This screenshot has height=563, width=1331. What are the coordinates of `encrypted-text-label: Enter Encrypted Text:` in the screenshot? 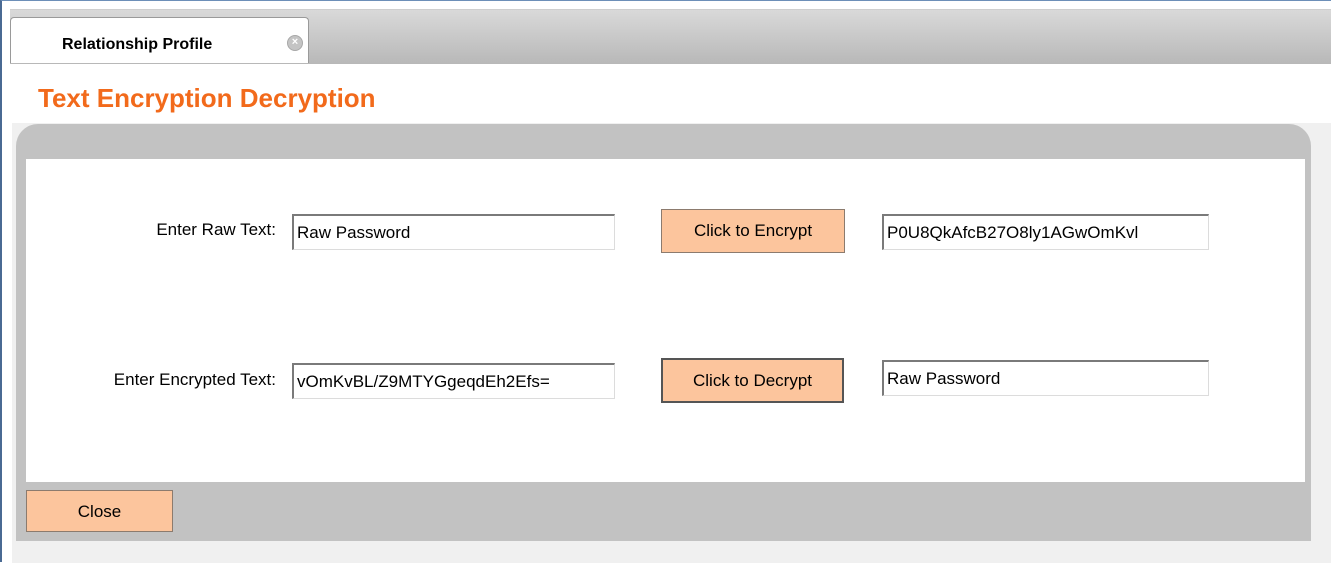 It's located at (194, 379).